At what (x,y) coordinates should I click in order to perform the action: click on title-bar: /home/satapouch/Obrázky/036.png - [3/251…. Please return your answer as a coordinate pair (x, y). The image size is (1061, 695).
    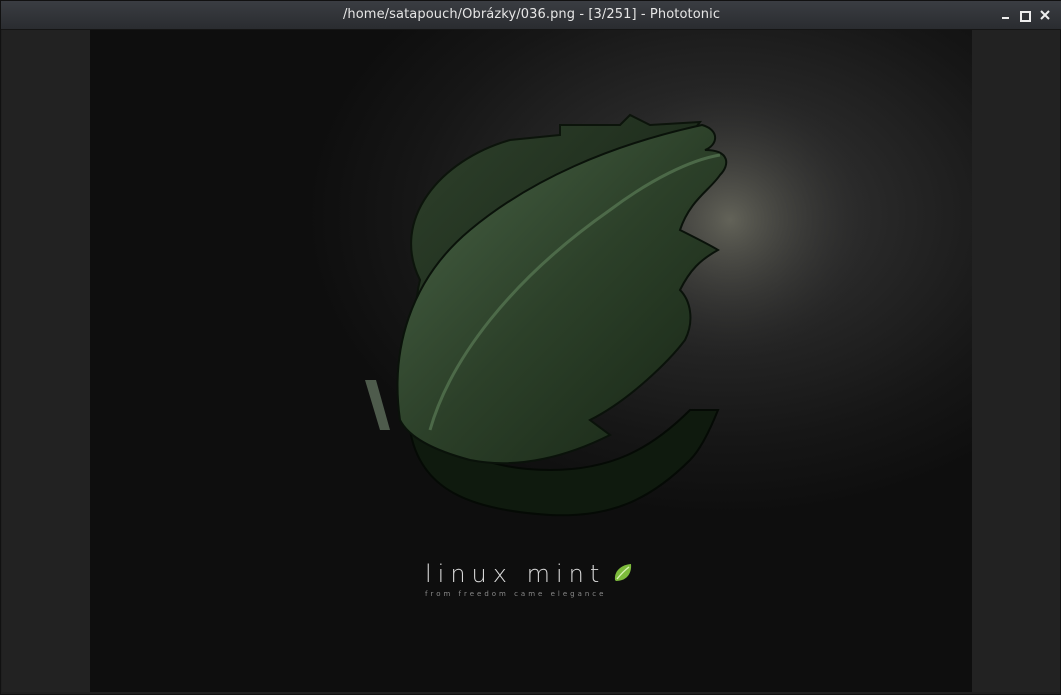
    Looking at the image, I should click on (531, 15).